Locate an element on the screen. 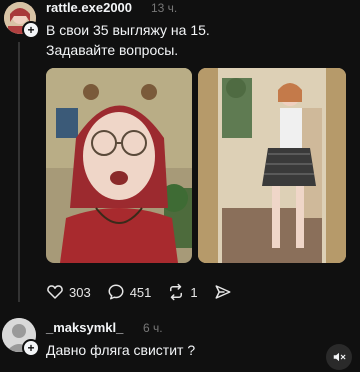  post-text-line-2: Задавайте вопросы. is located at coordinates (112, 50).